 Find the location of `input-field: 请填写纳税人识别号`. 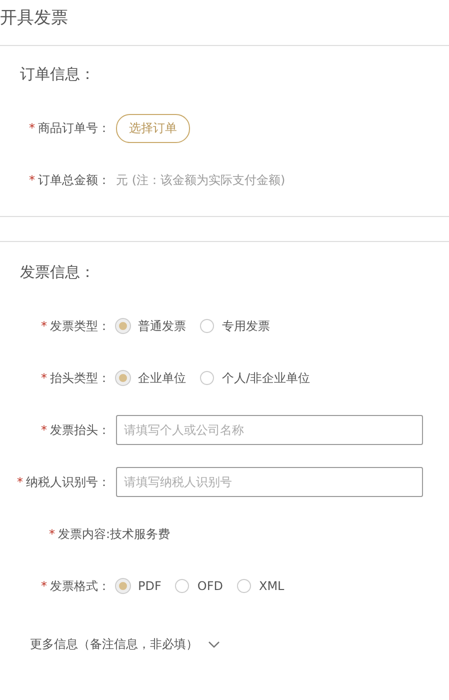

input-field: 请填写纳税人识别号 is located at coordinates (269, 482).